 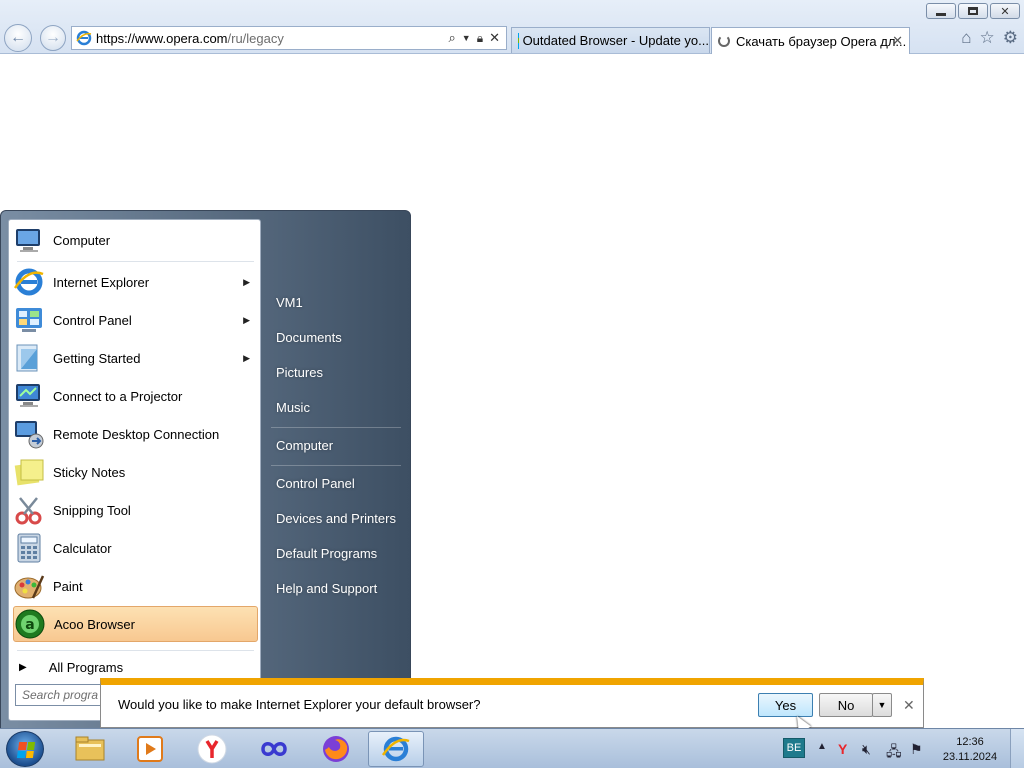 What do you see at coordinates (794, 748) in the screenshot?
I see `language-indicator: BE` at bounding box center [794, 748].